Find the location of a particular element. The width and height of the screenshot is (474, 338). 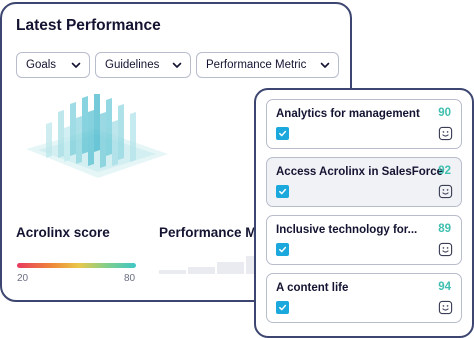

item-score: 92 is located at coordinates (444, 171).